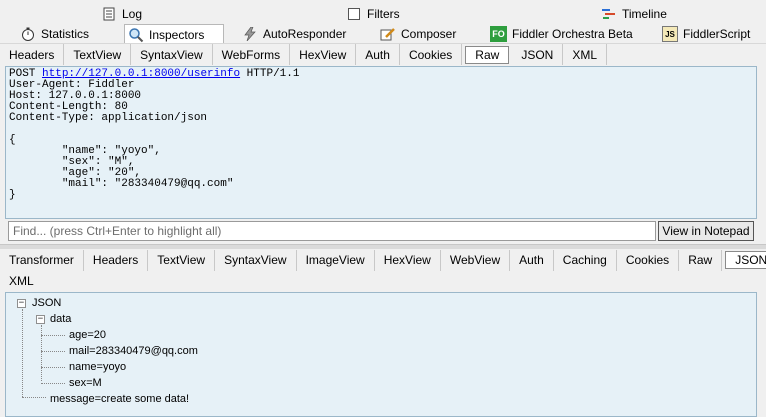 Image resolution: width=766 pixels, height=417 pixels. What do you see at coordinates (354, 14) in the screenshot?
I see `checkbox-icon` at bounding box center [354, 14].